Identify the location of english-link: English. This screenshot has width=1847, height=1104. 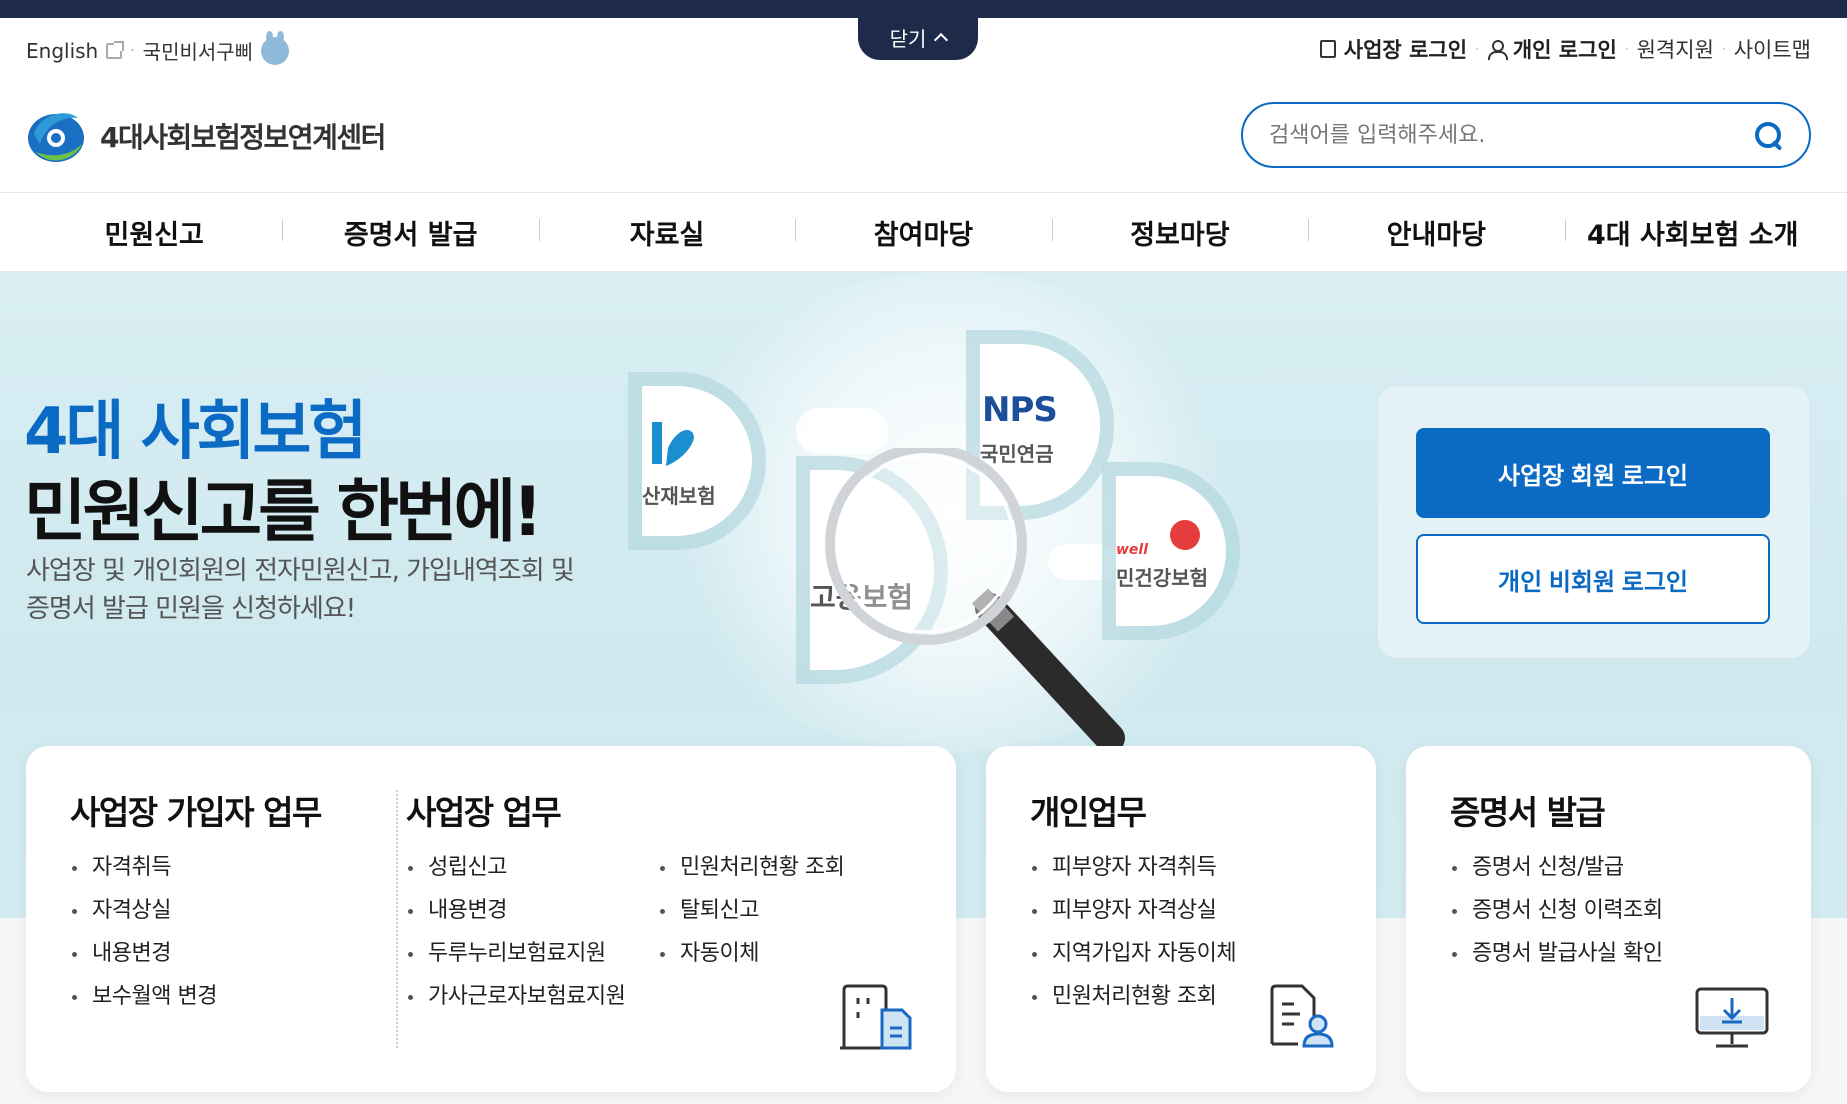
(62, 51).